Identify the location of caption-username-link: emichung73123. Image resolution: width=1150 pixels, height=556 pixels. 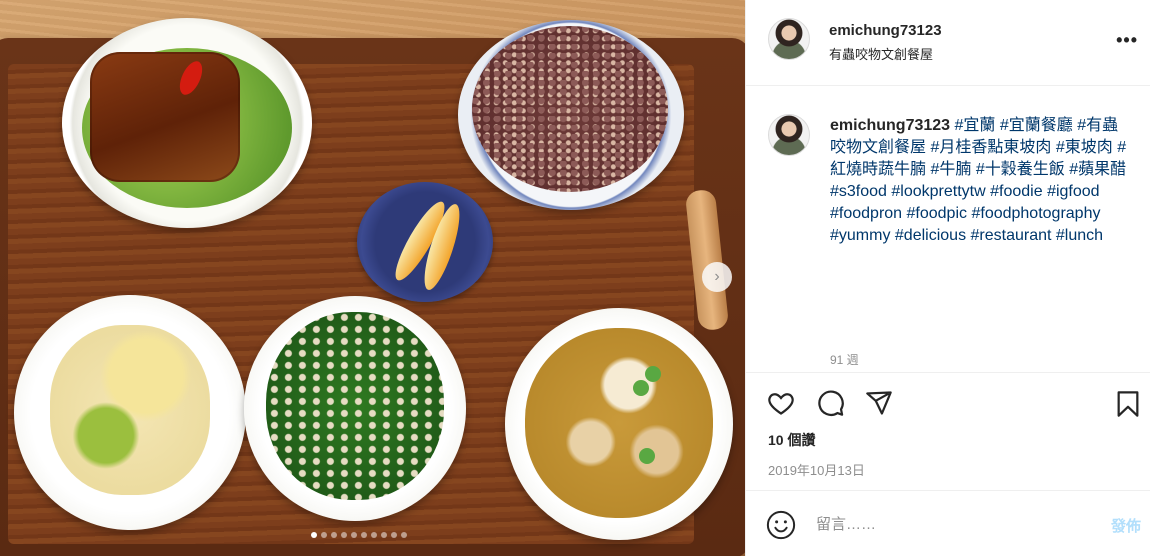
(890, 125).